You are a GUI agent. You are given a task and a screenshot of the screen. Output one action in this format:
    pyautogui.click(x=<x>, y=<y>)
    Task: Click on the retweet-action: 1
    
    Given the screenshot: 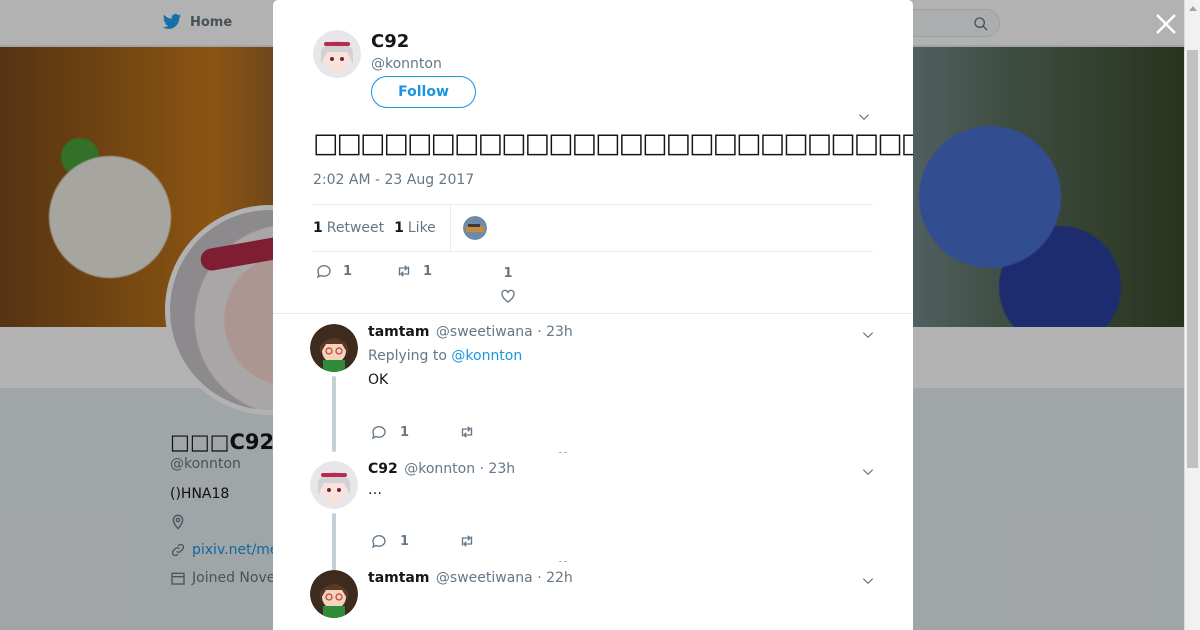 What is the action you would take?
    pyautogui.click(x=413, y=271)
    